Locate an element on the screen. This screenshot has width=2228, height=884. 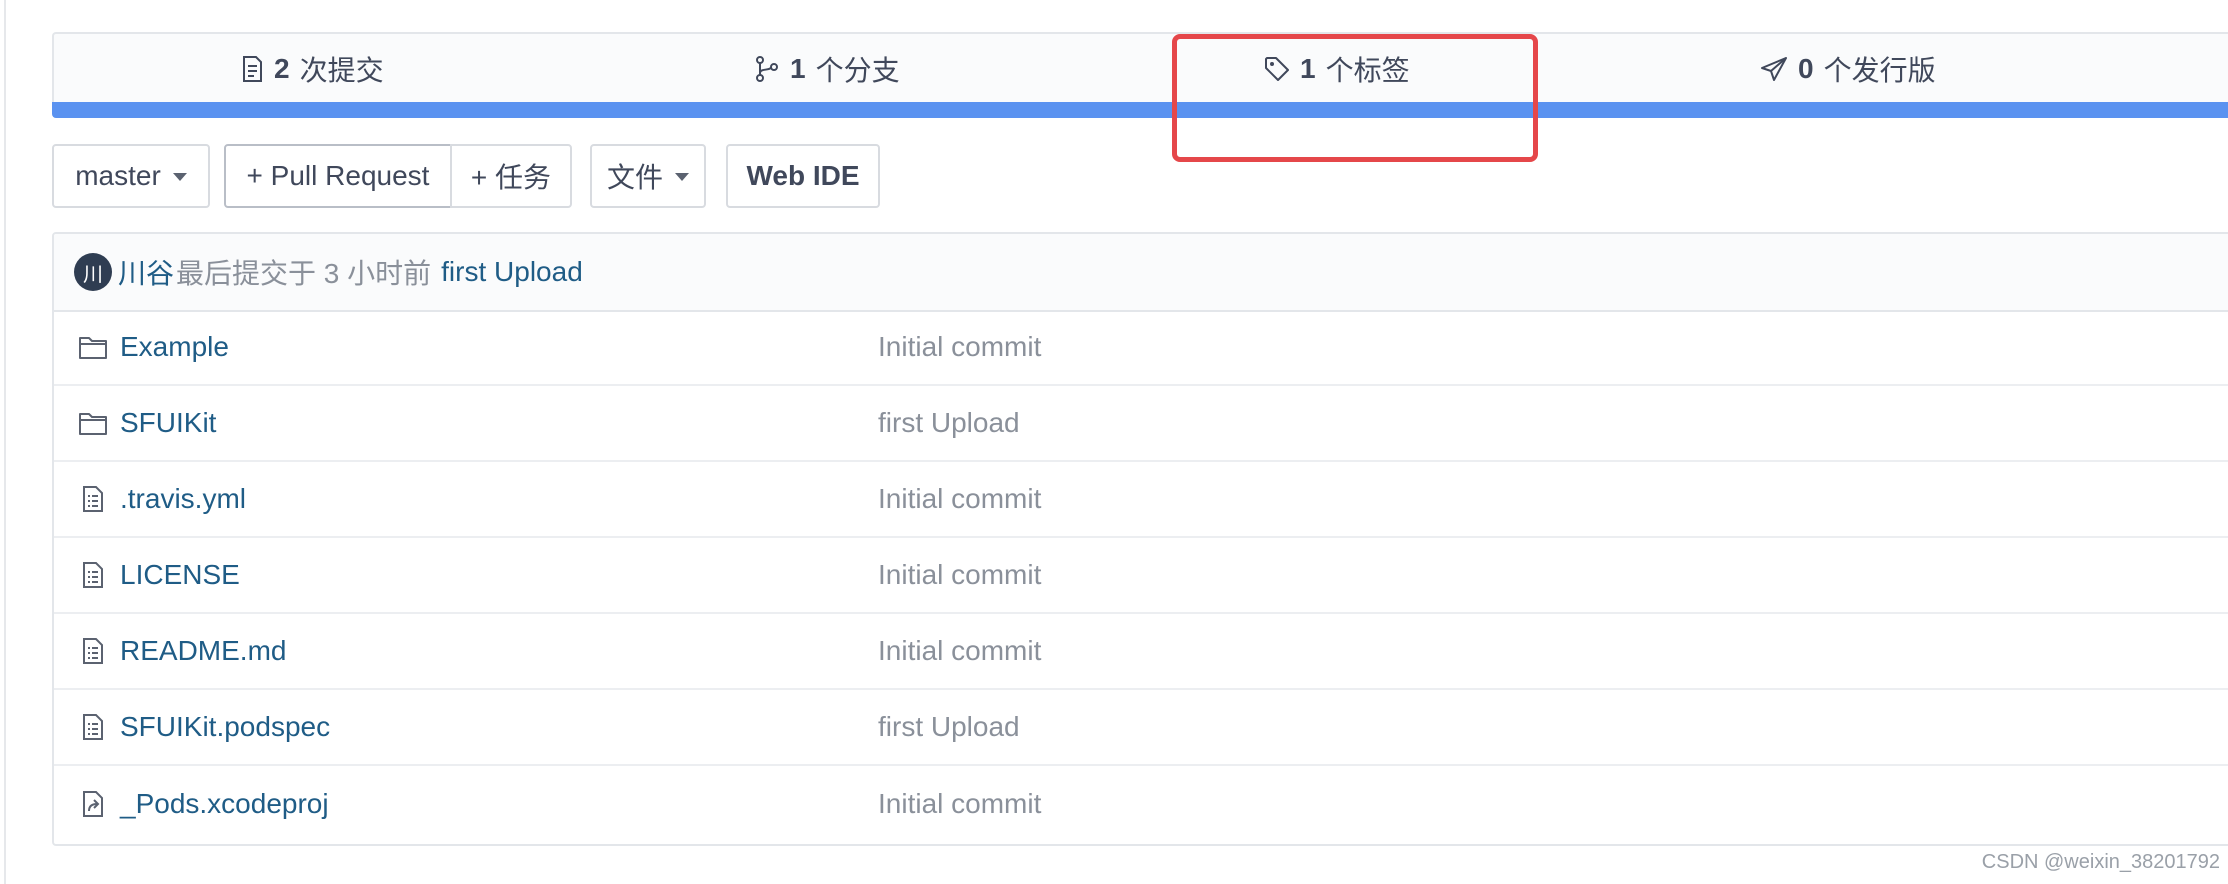
commit-icon is located at coordinates (252, 69).